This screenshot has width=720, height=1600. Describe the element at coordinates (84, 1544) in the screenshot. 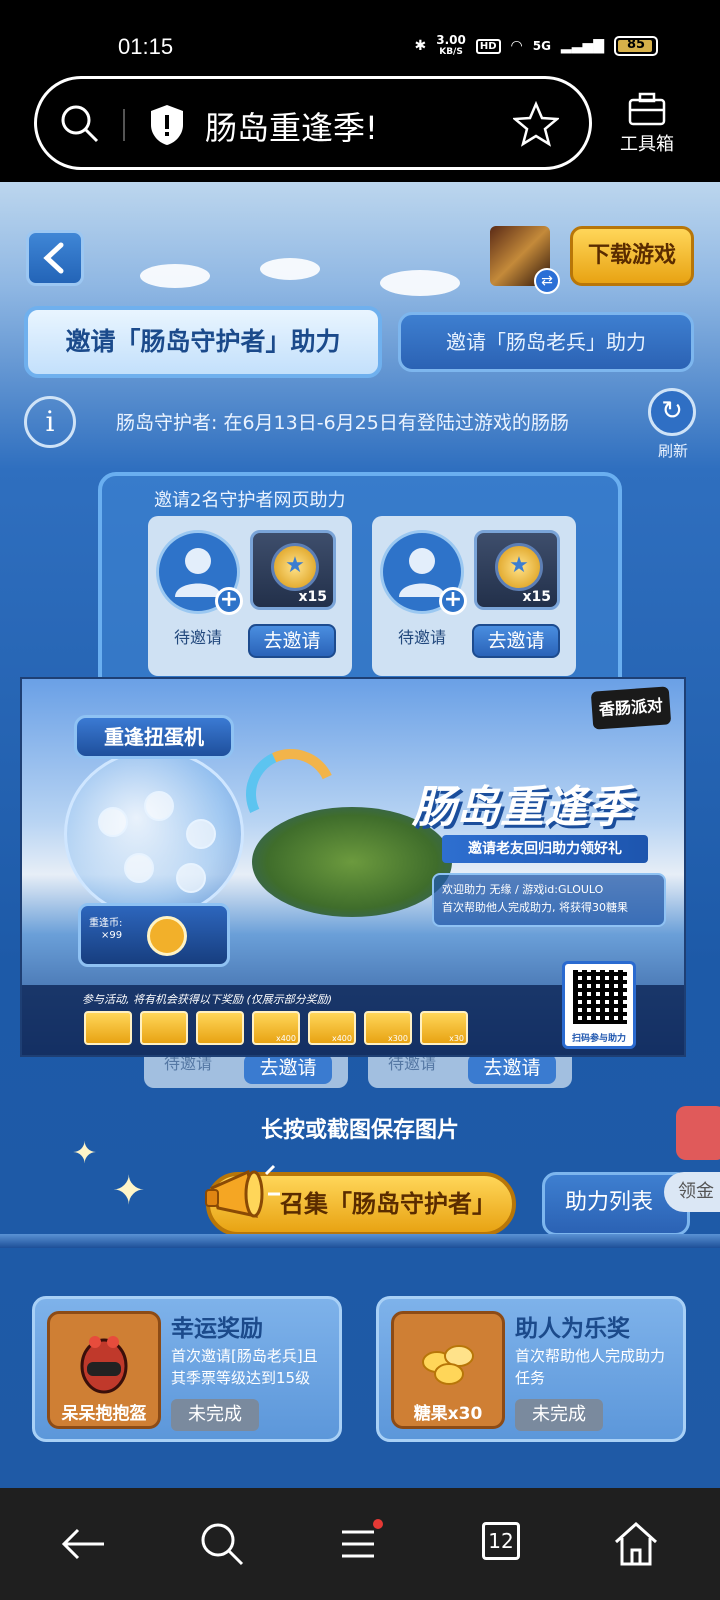

I see `back-arrow-icon` at that location.